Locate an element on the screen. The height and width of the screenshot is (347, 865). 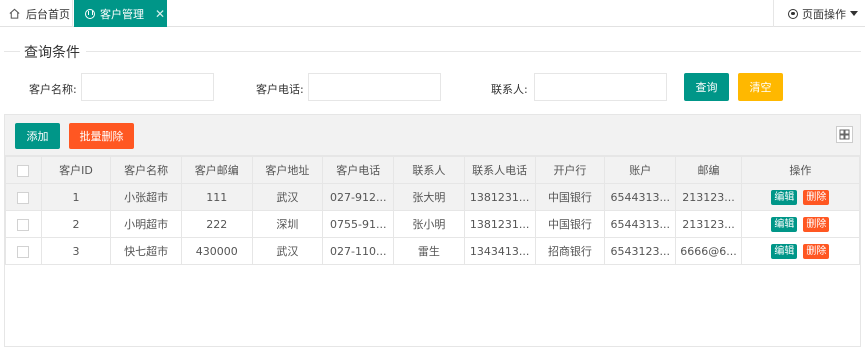
tab-home-label: 后台首页 is located at coordinates (48, 14).